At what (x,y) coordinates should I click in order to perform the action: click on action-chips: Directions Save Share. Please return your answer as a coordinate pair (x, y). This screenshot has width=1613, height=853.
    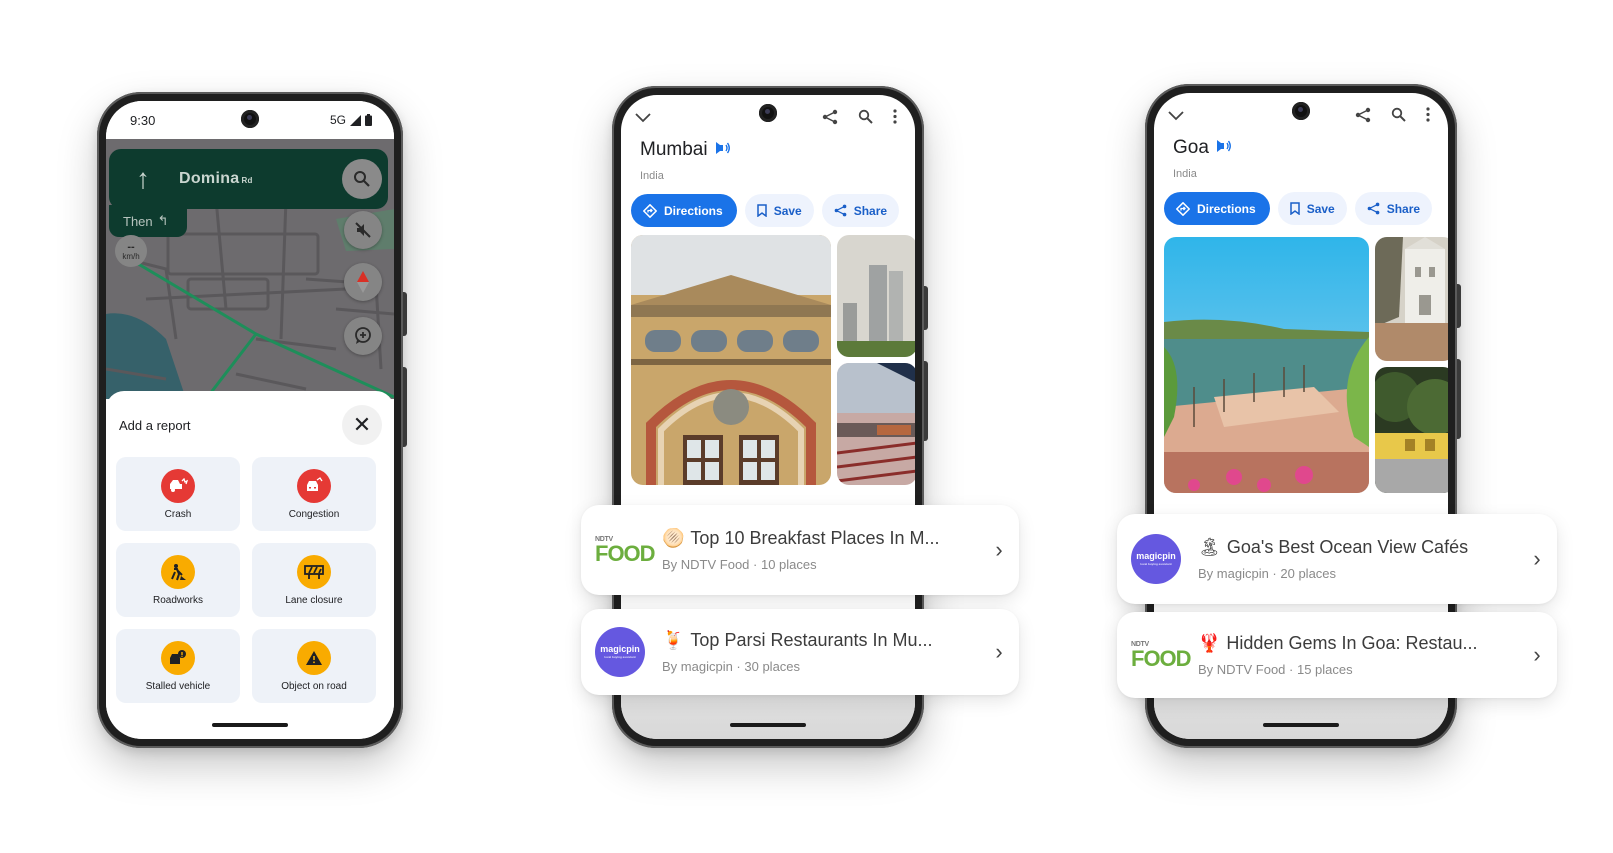
    Looking at the image, I should click on (765, 210).